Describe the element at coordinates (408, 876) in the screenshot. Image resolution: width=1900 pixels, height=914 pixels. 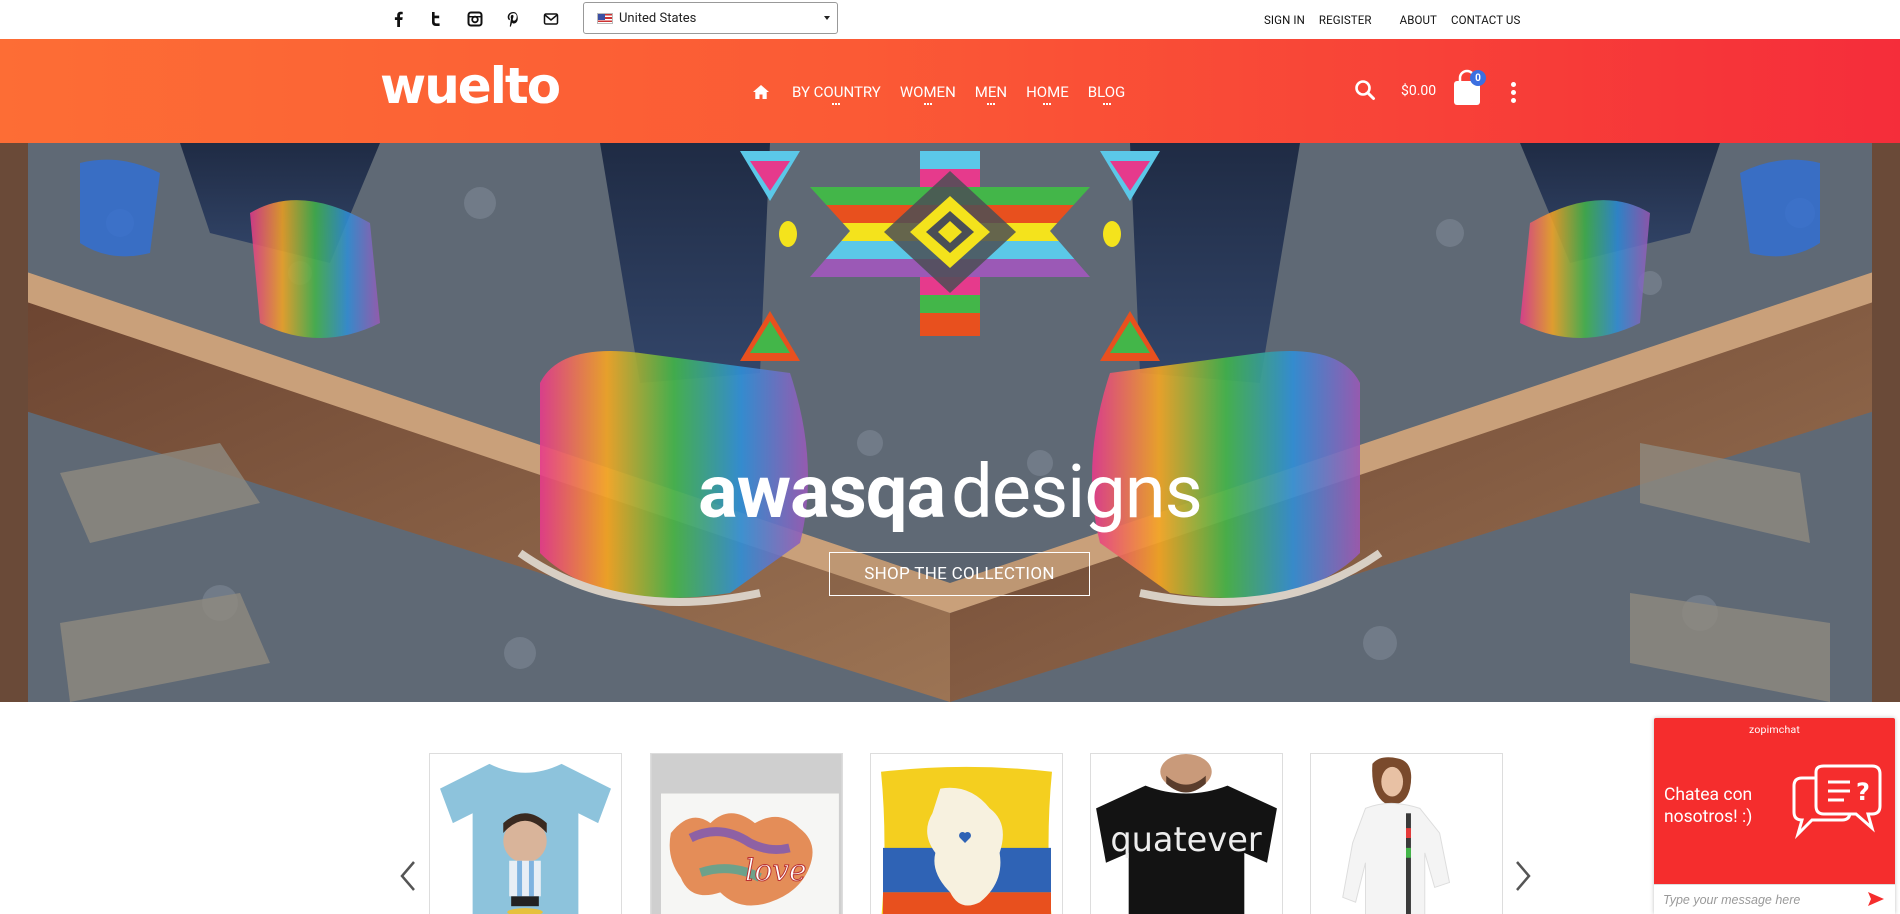
I see `chevron-left-icon` at that location.